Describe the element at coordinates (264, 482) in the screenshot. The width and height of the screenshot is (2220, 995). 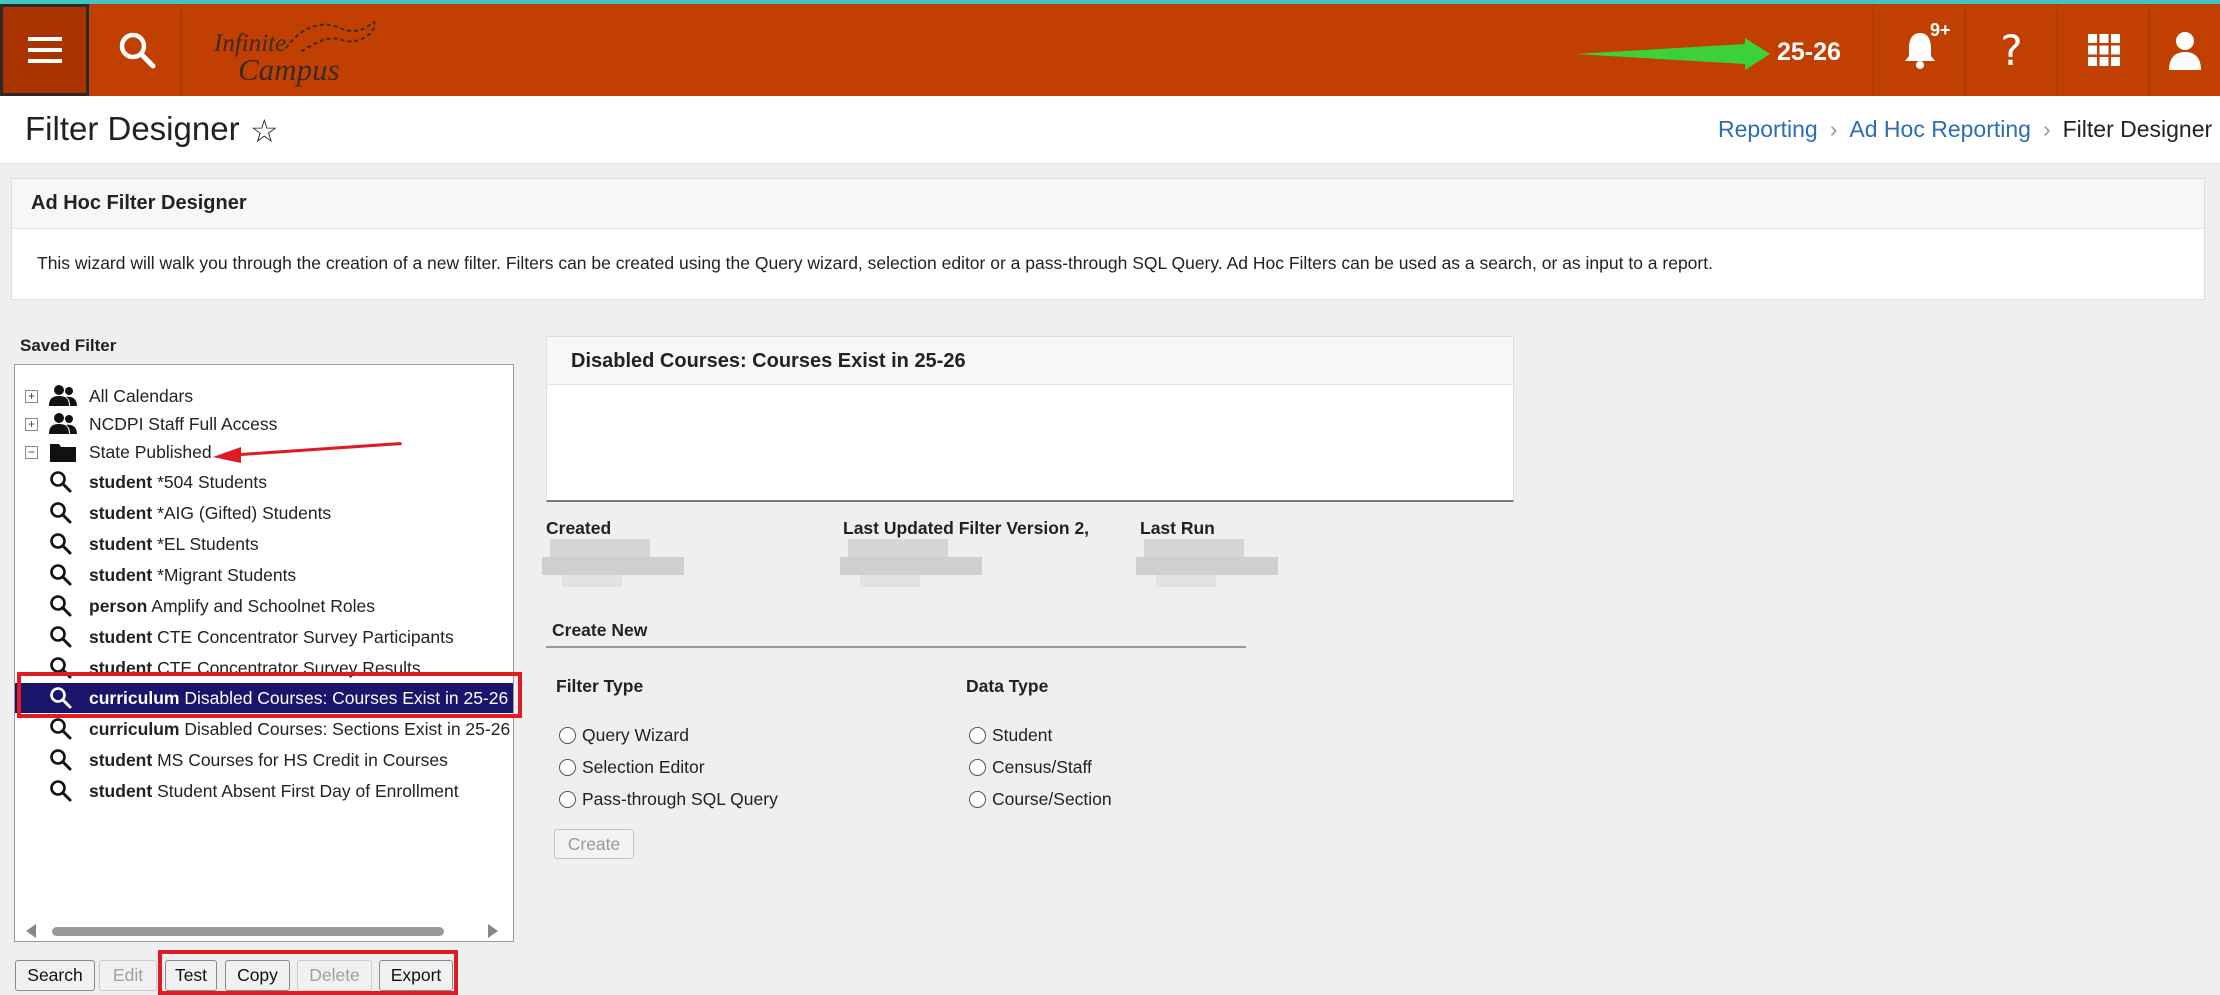
I see `filter-item: student *504 Students` at that location.